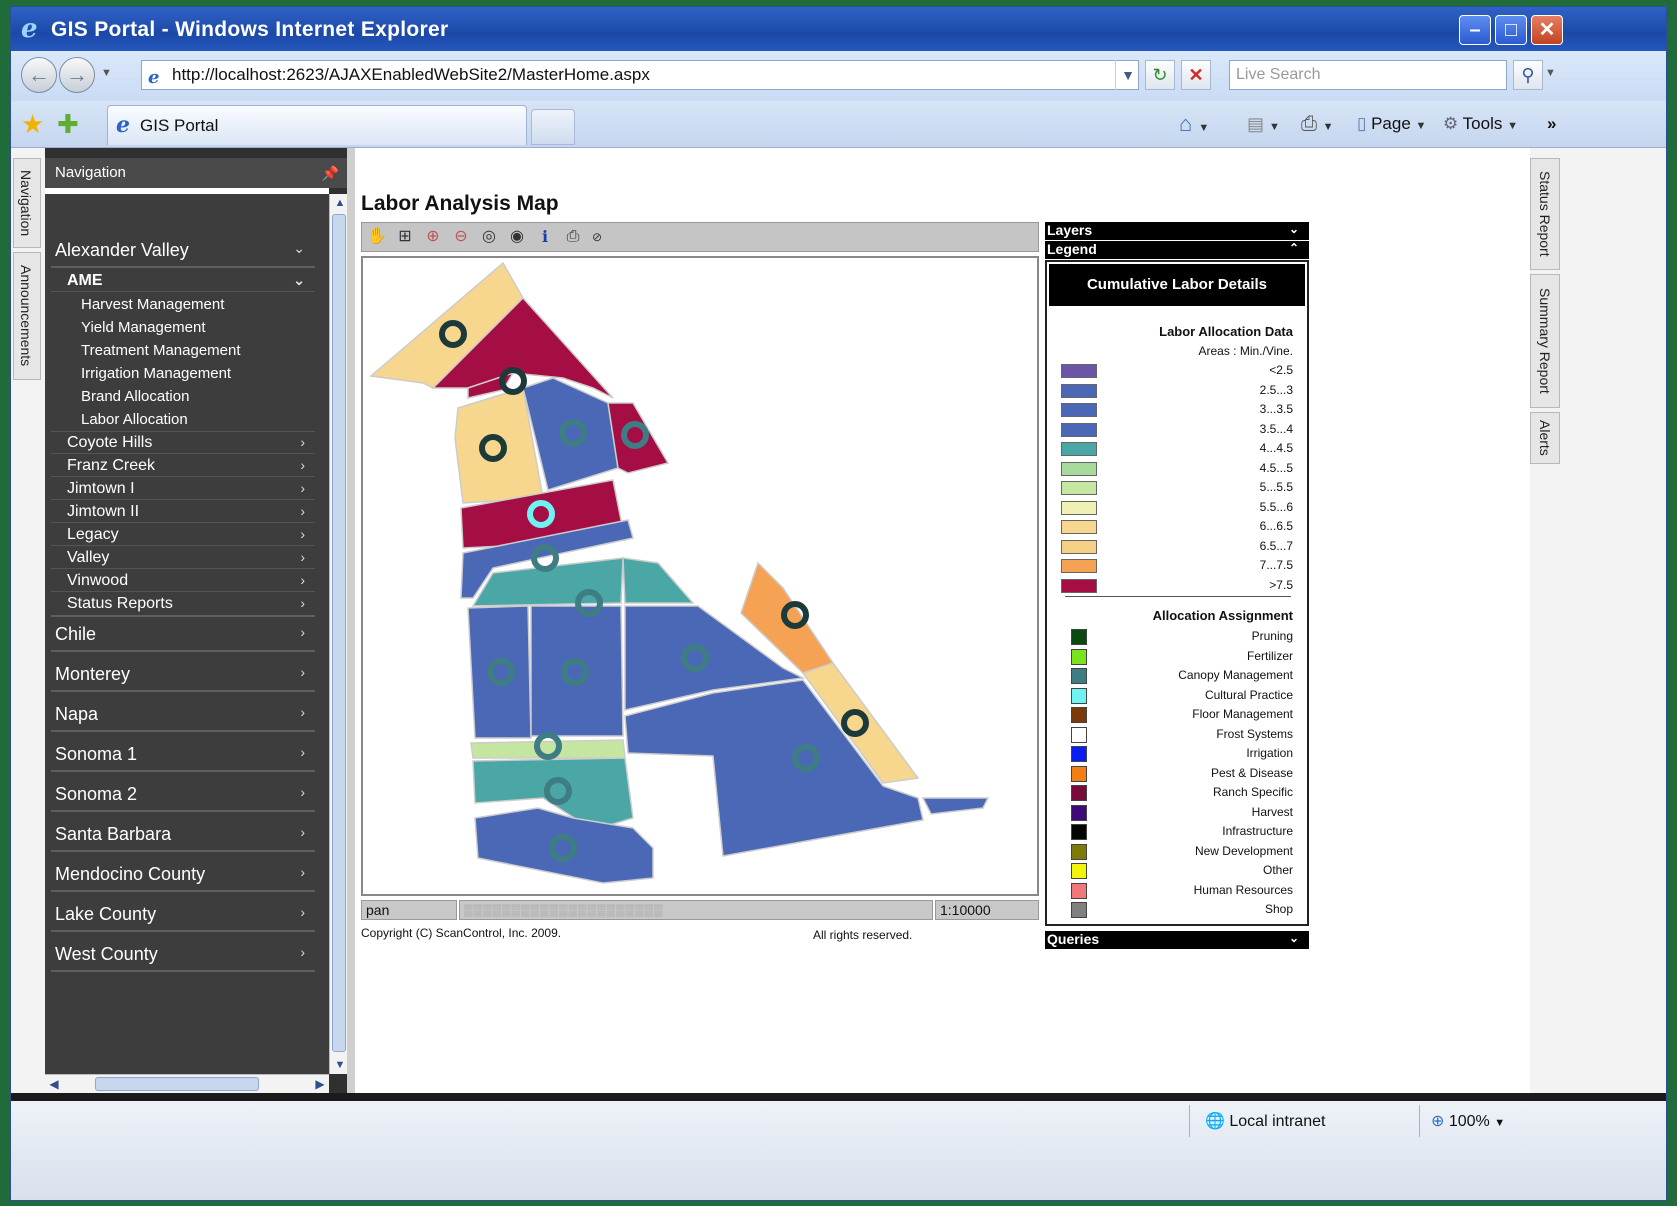  I want to click on nav-item-label: Labor Allocation, so click(134, 419).